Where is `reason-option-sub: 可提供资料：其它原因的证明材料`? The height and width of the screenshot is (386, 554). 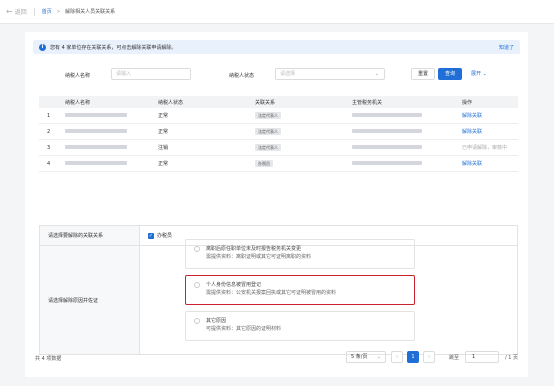
reason-option-sub: 可提供资料：其它原因的证明材料 is located at coordinates (244, 329).